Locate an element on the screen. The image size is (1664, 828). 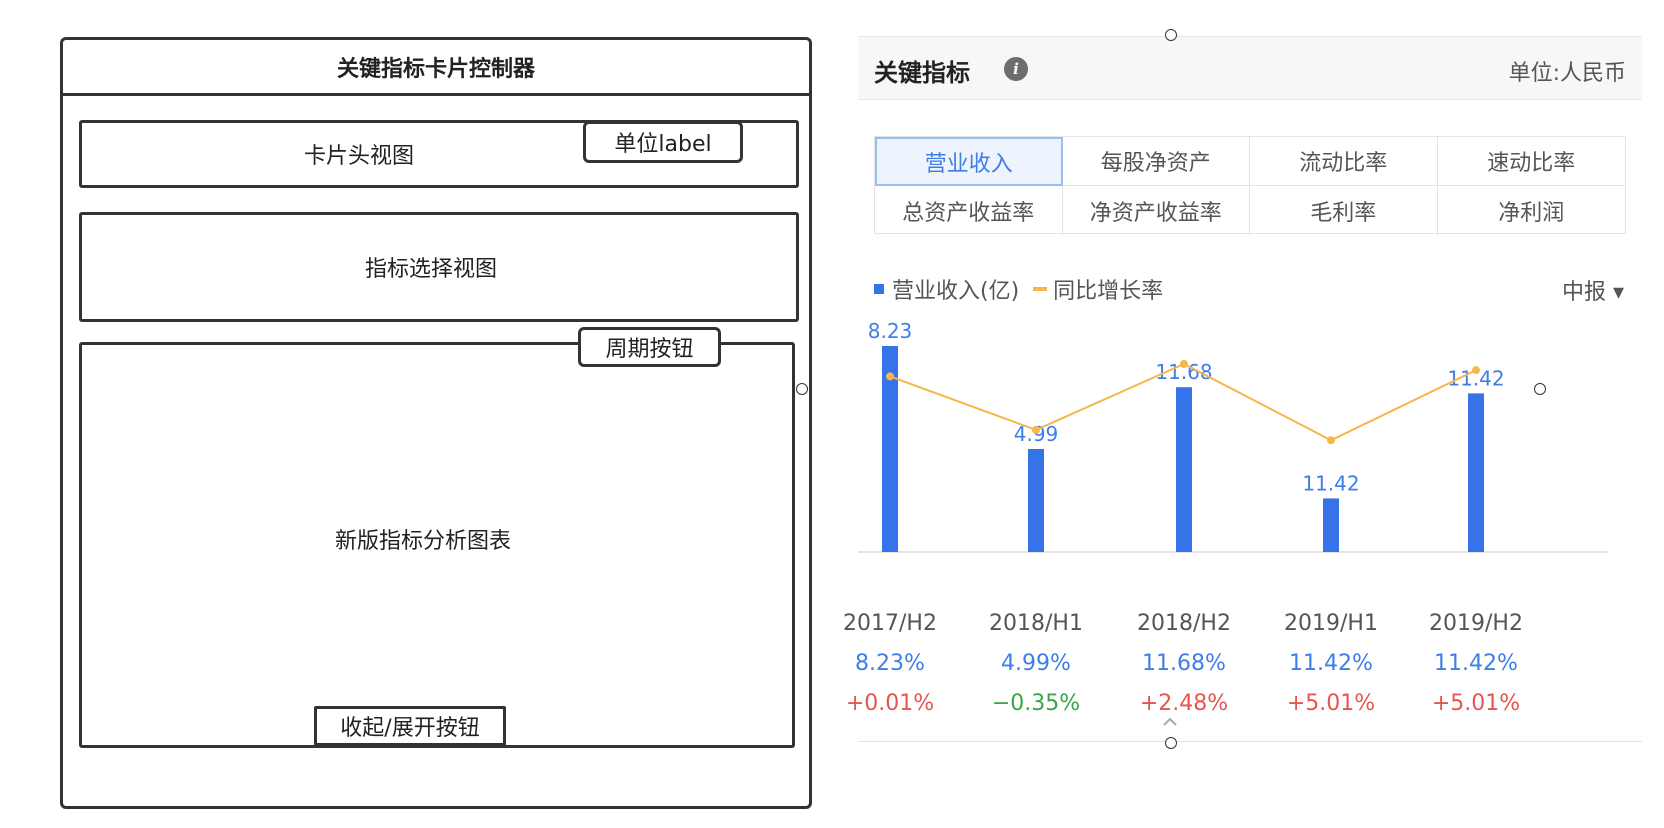
selector-view-label: 指标选择视图 is located at coordinates (430, 269).